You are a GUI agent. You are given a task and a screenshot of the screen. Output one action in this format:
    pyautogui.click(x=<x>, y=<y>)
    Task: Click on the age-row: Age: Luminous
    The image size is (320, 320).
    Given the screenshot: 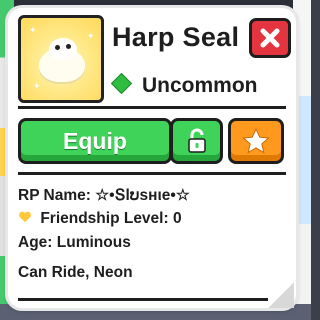 What is the action you would take?
    pyautogui.click(x=74, y=243)
    